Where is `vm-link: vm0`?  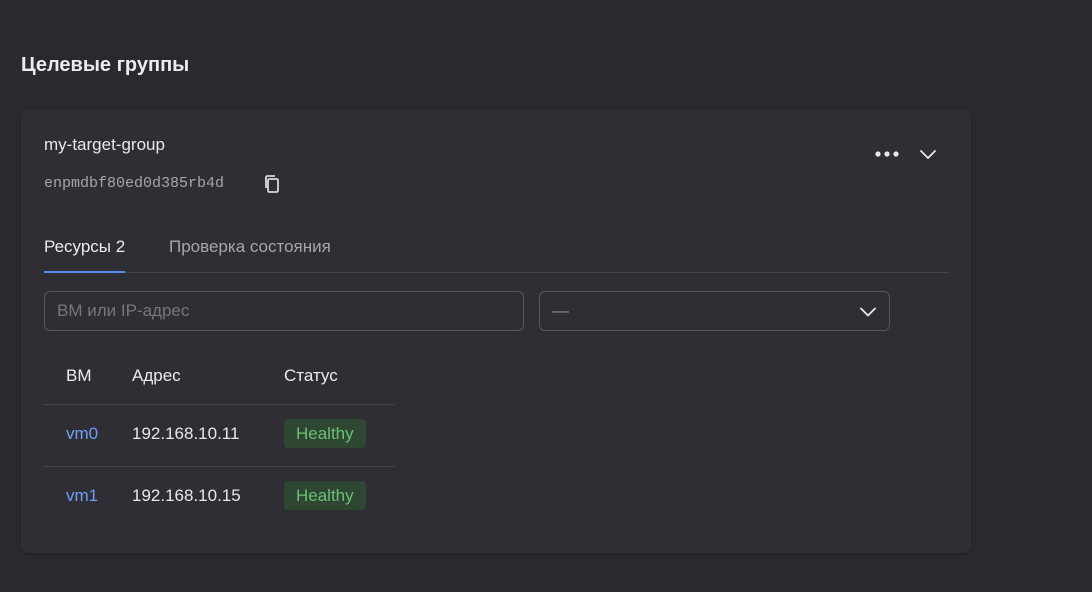 vm-link: vm0 is located at coordinates (82, 434).